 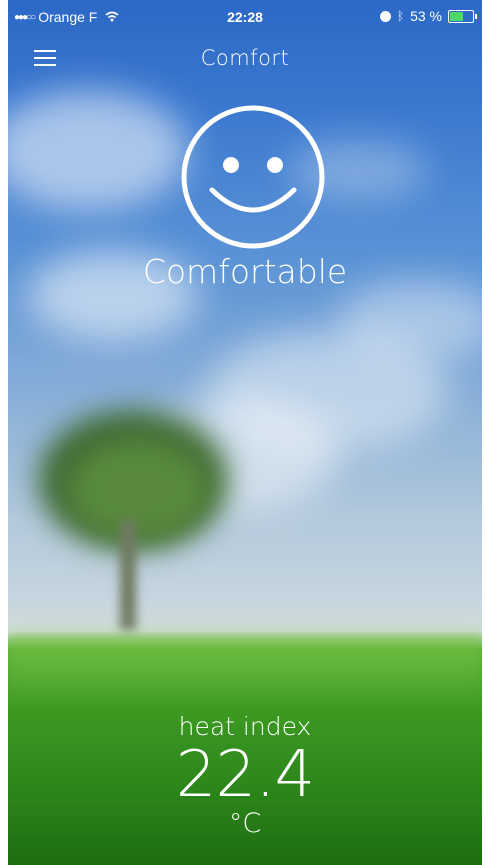 I want to click on battery-icon, so click(x=462, y=16).